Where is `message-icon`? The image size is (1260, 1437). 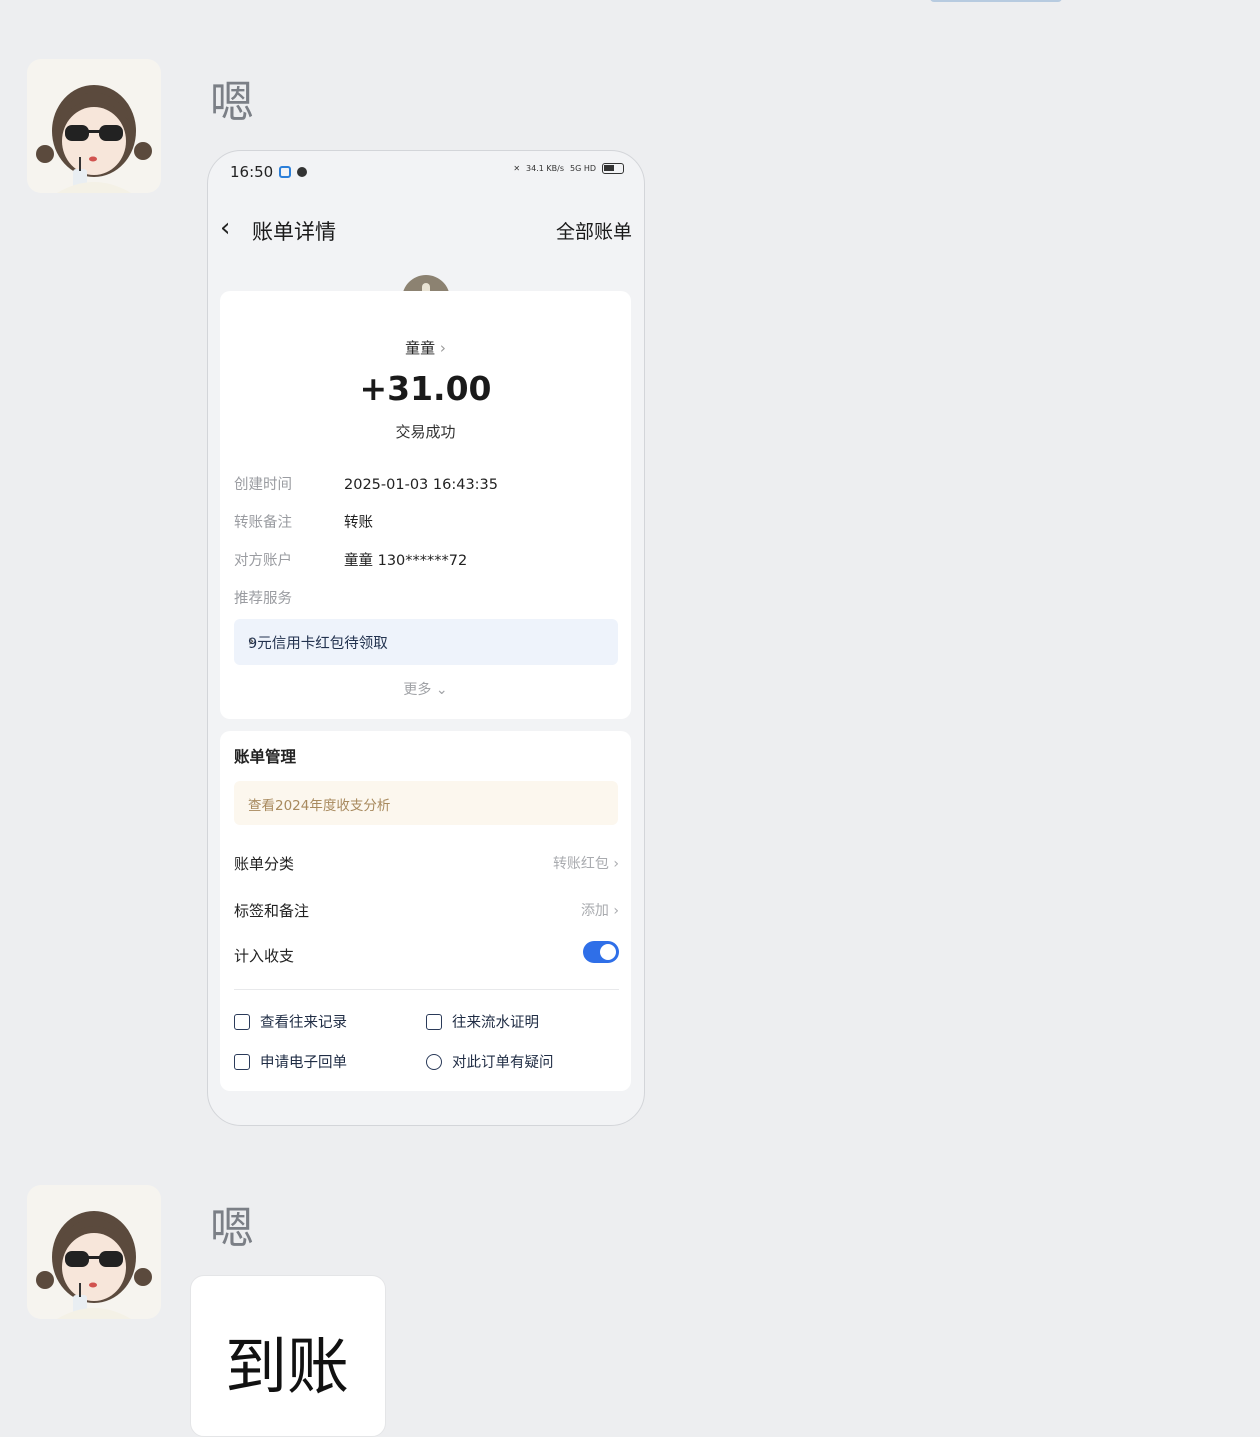 message-icon is located at coordinates (302, 172).